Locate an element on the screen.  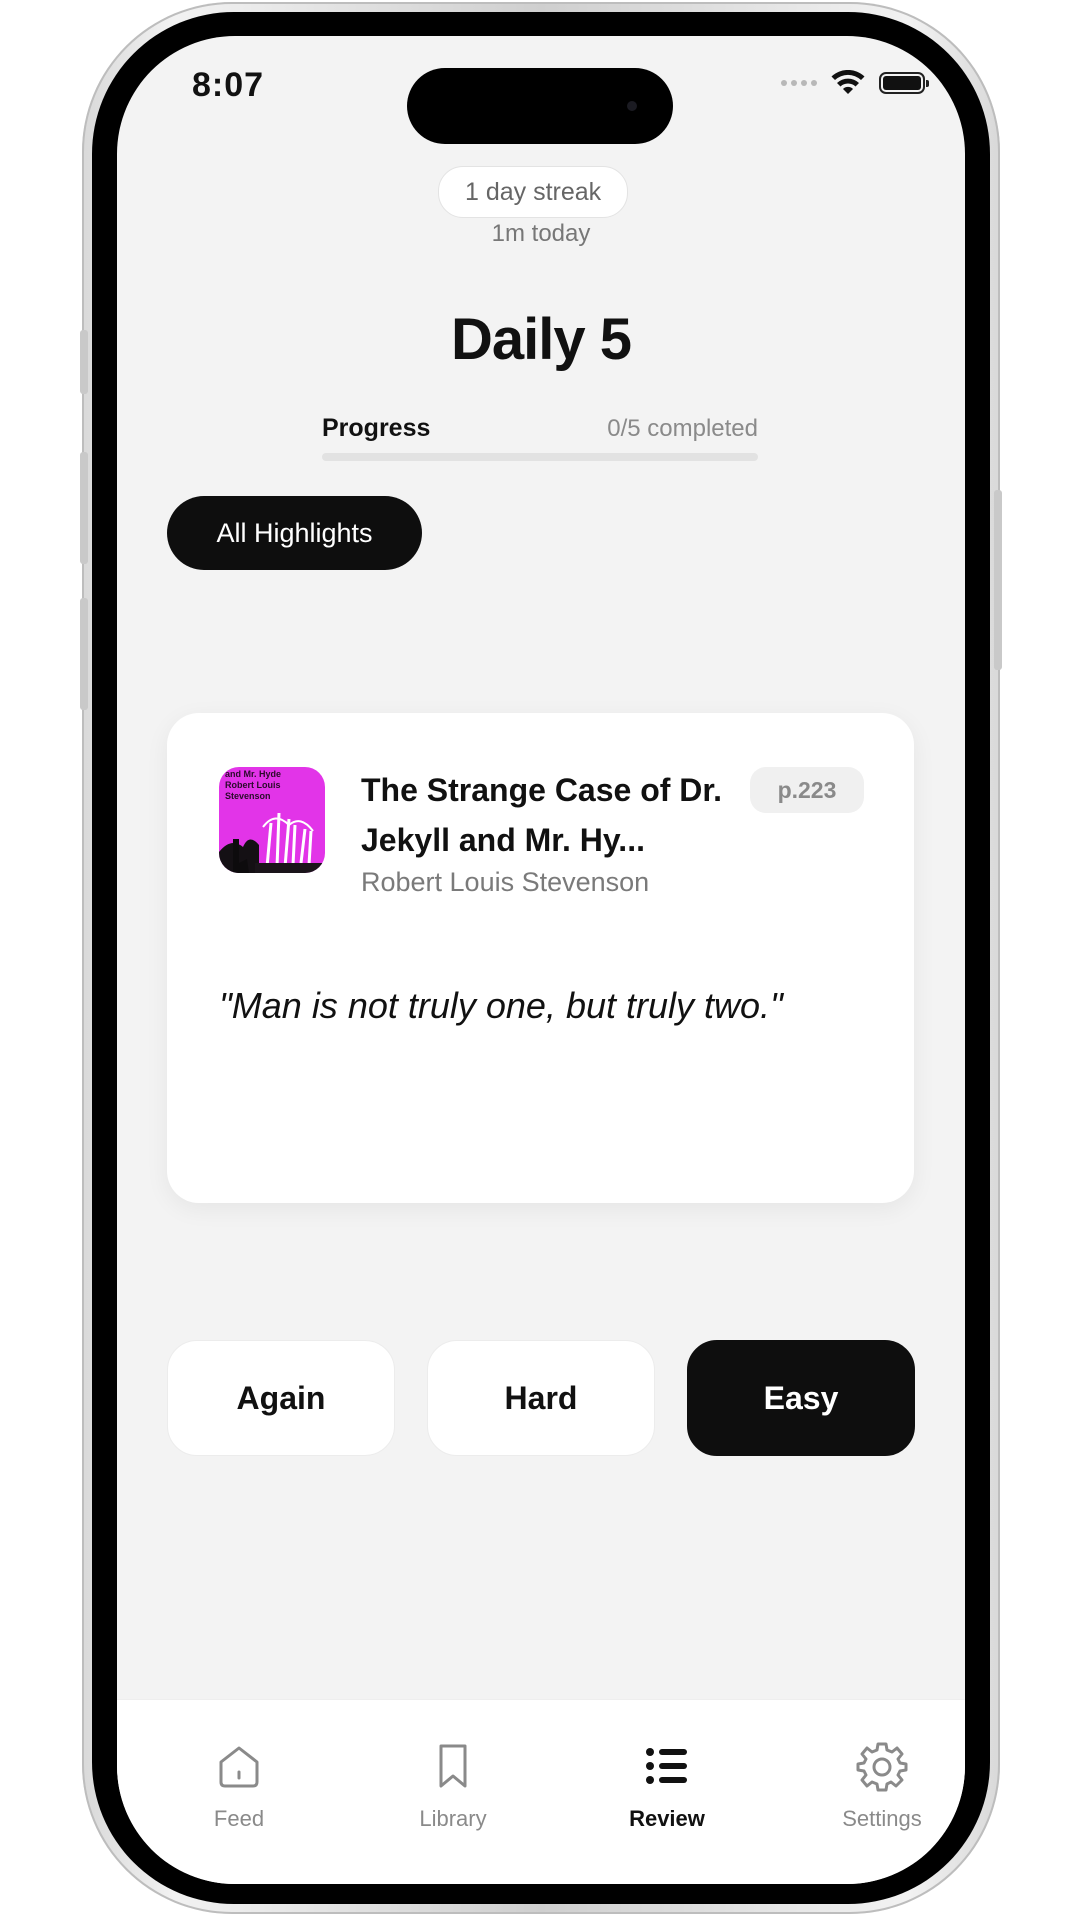
streak-badge: 1 day streak is located at coordinates (533, 192).